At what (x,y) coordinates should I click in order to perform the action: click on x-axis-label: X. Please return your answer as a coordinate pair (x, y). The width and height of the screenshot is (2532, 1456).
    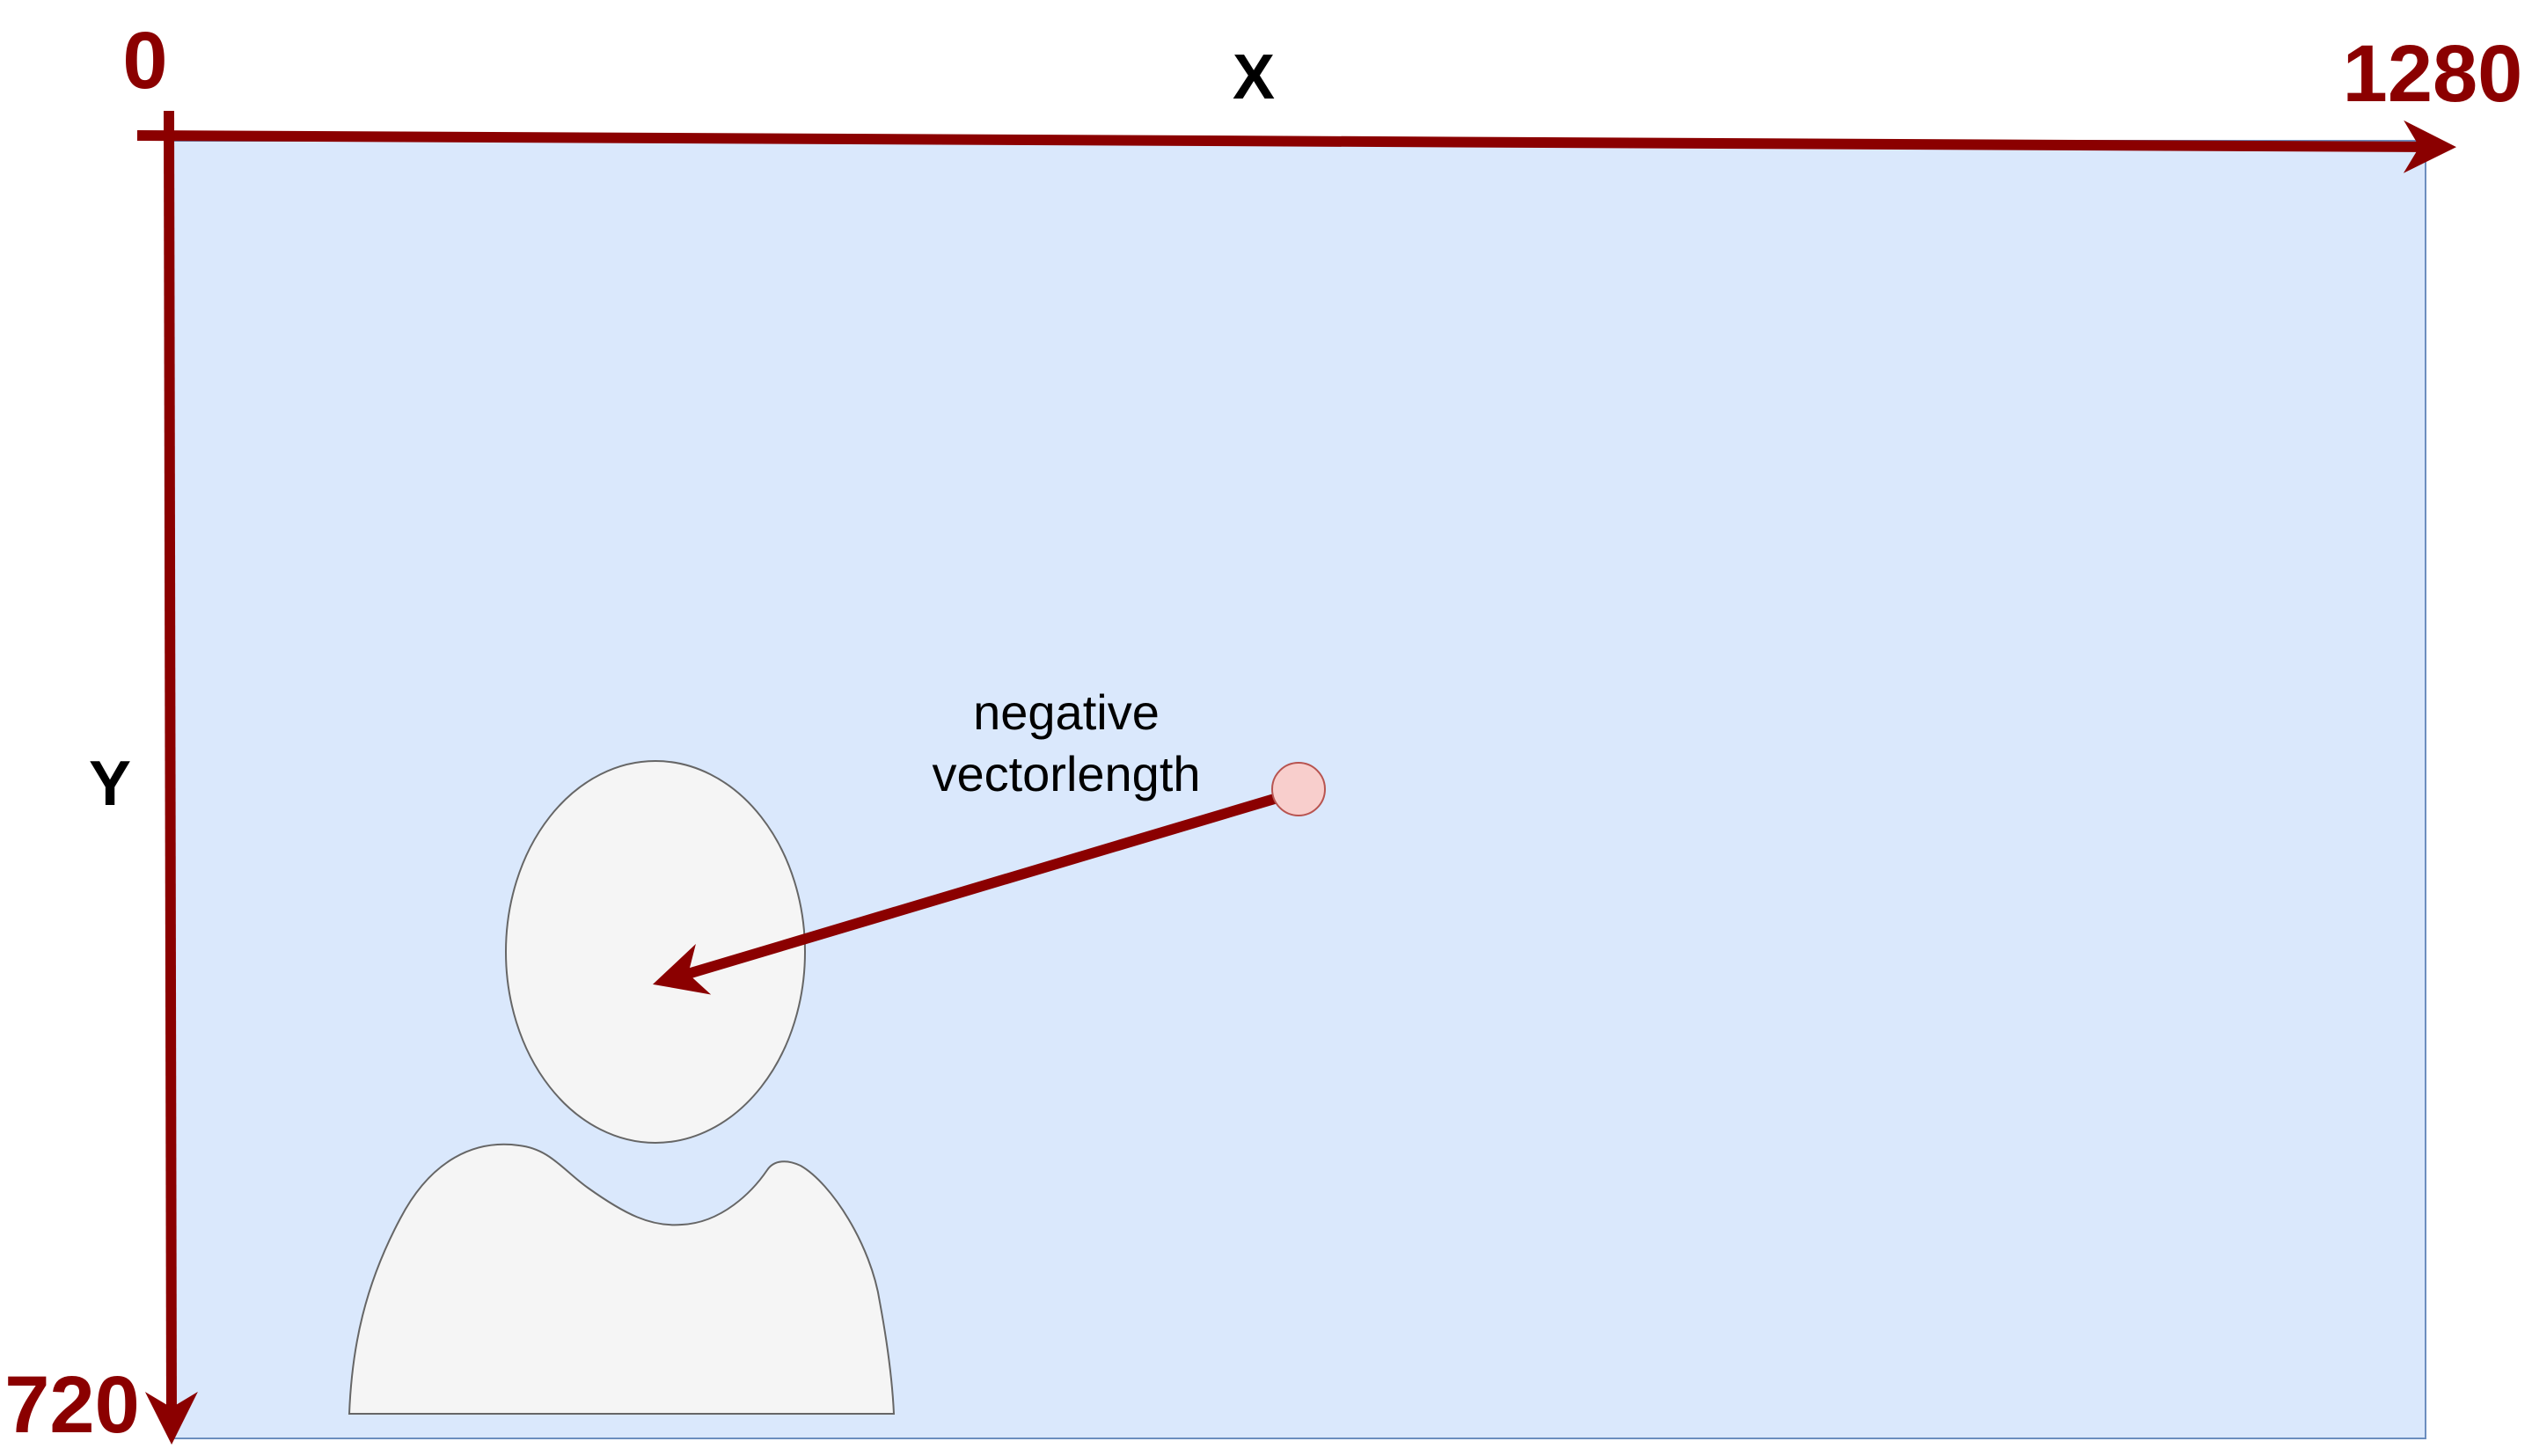
    Looking at the image, I should click on (1254, 77).